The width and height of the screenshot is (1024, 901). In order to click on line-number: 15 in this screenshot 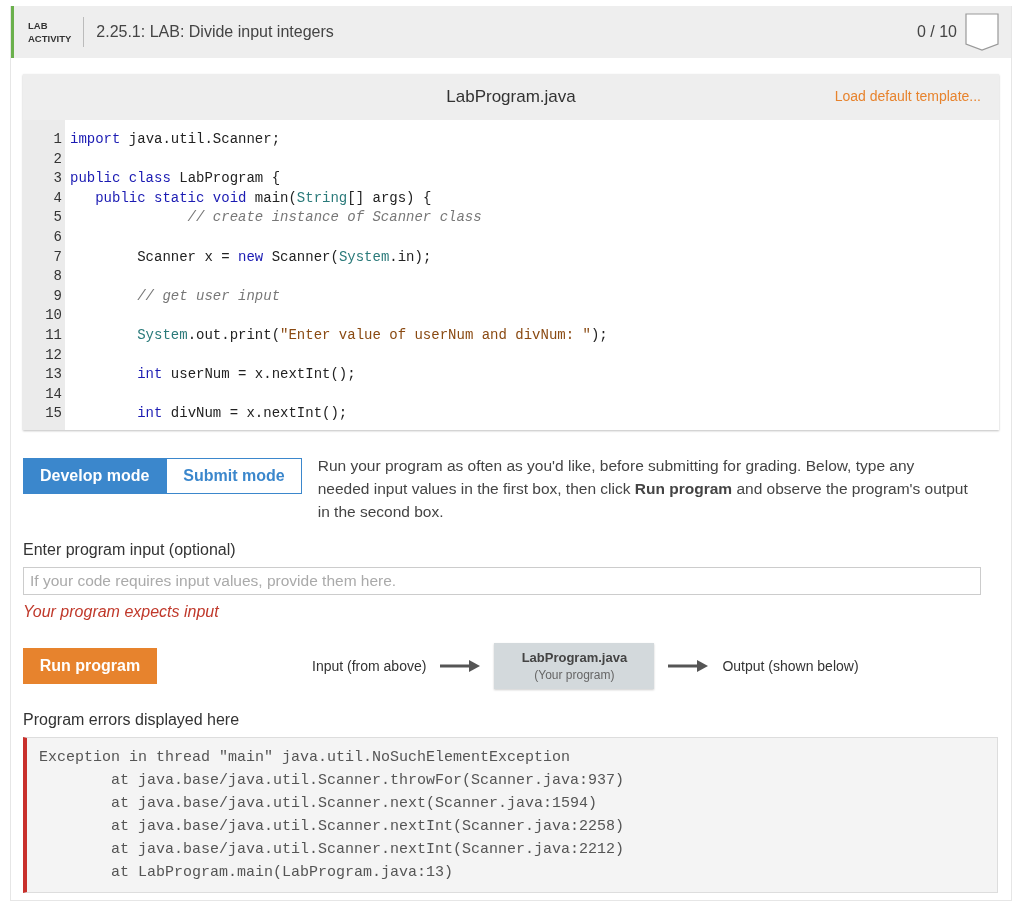, I will do `click(53, 414)`.